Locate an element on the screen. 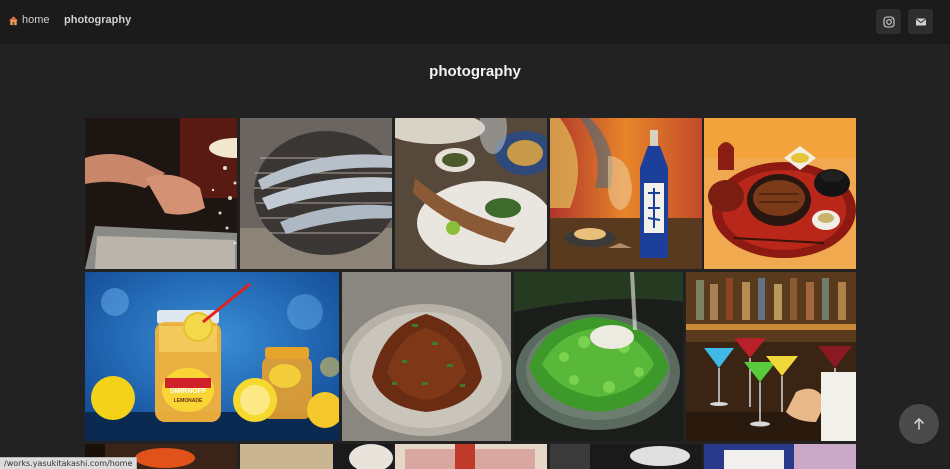 The width and height of the screenshot is (950, 469). photo-bar-cocktails is located at coordinates (771, 356).